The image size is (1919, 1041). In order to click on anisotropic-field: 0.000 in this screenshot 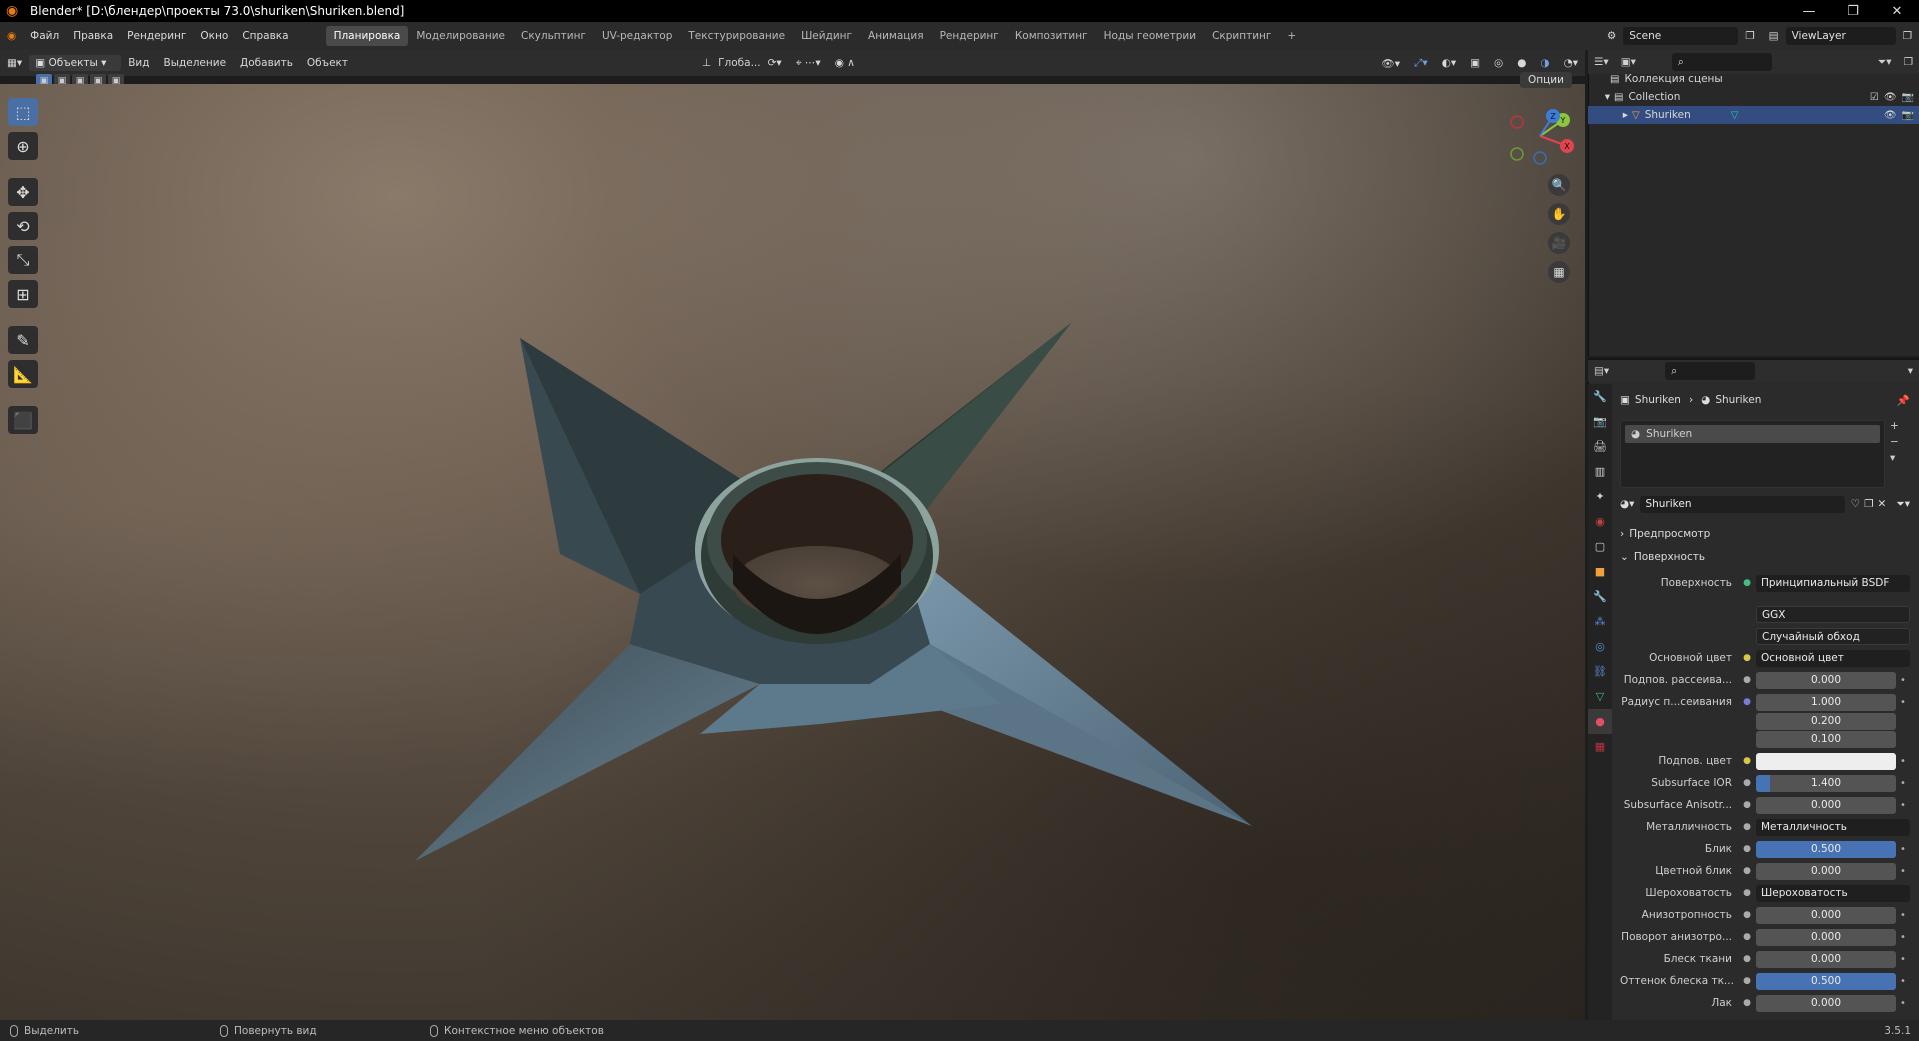, I will do `click(1826, 915)`.